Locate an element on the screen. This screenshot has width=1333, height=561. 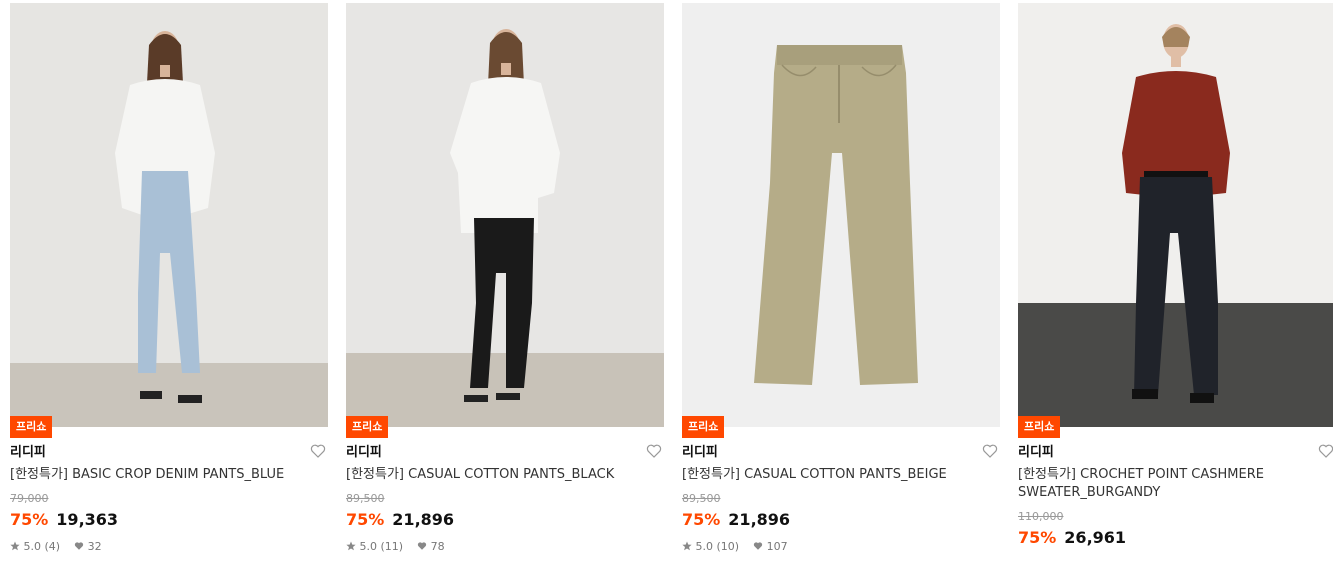
price-line: 75% 19,363 is located at coordinates (64, 519).